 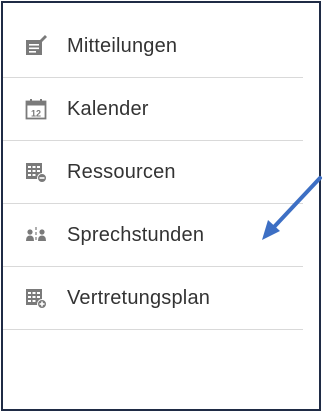 I want to click on messages-edit-icon, so click(x=36, y=46).